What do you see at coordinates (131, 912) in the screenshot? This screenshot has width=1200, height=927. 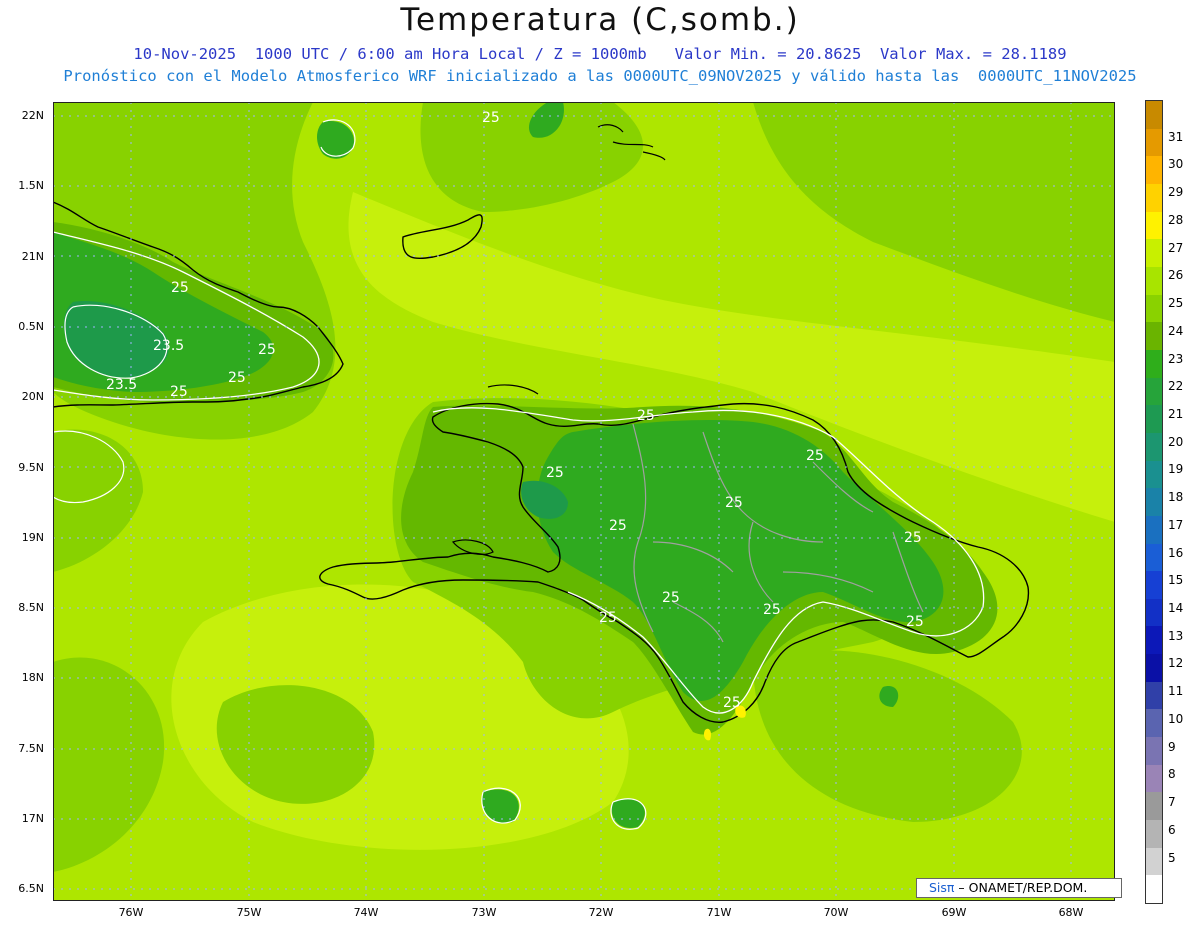 I see `lon-label: 76W` at bounding box center [131, 912].